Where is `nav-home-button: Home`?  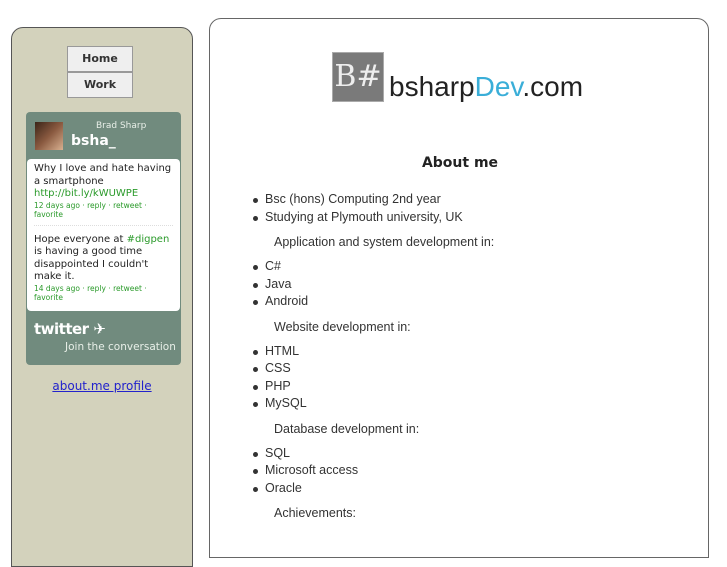
nav-home-button: Home is located at coordinates (100, 59).